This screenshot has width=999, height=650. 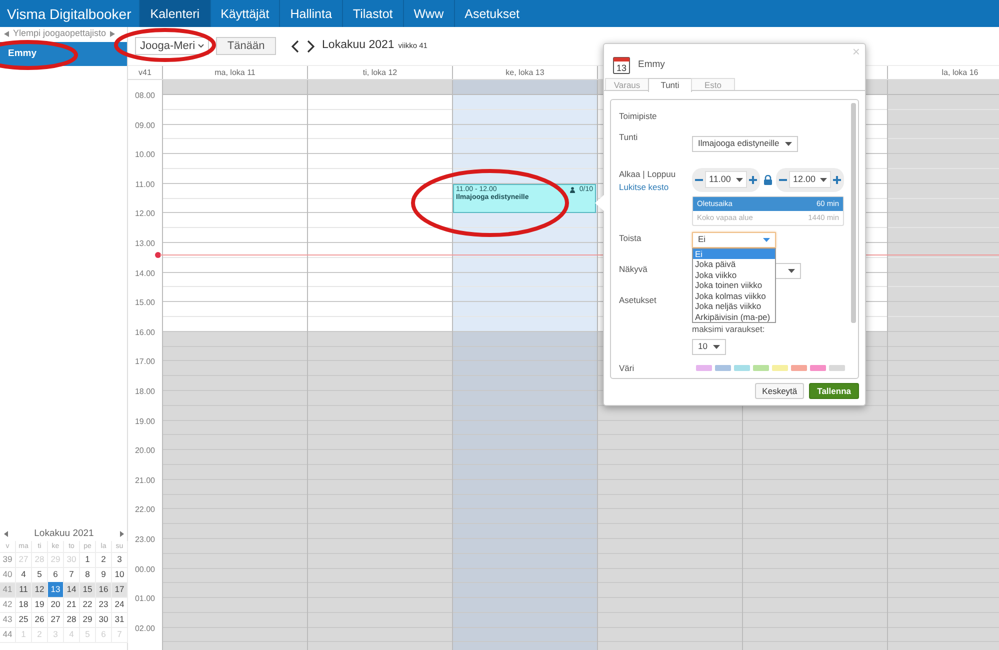 What do you see at coordinates (59, 33) in the screenshot?
I see `group-name: Ylempi joogaopettajisto` at bounding box center [59, 33].